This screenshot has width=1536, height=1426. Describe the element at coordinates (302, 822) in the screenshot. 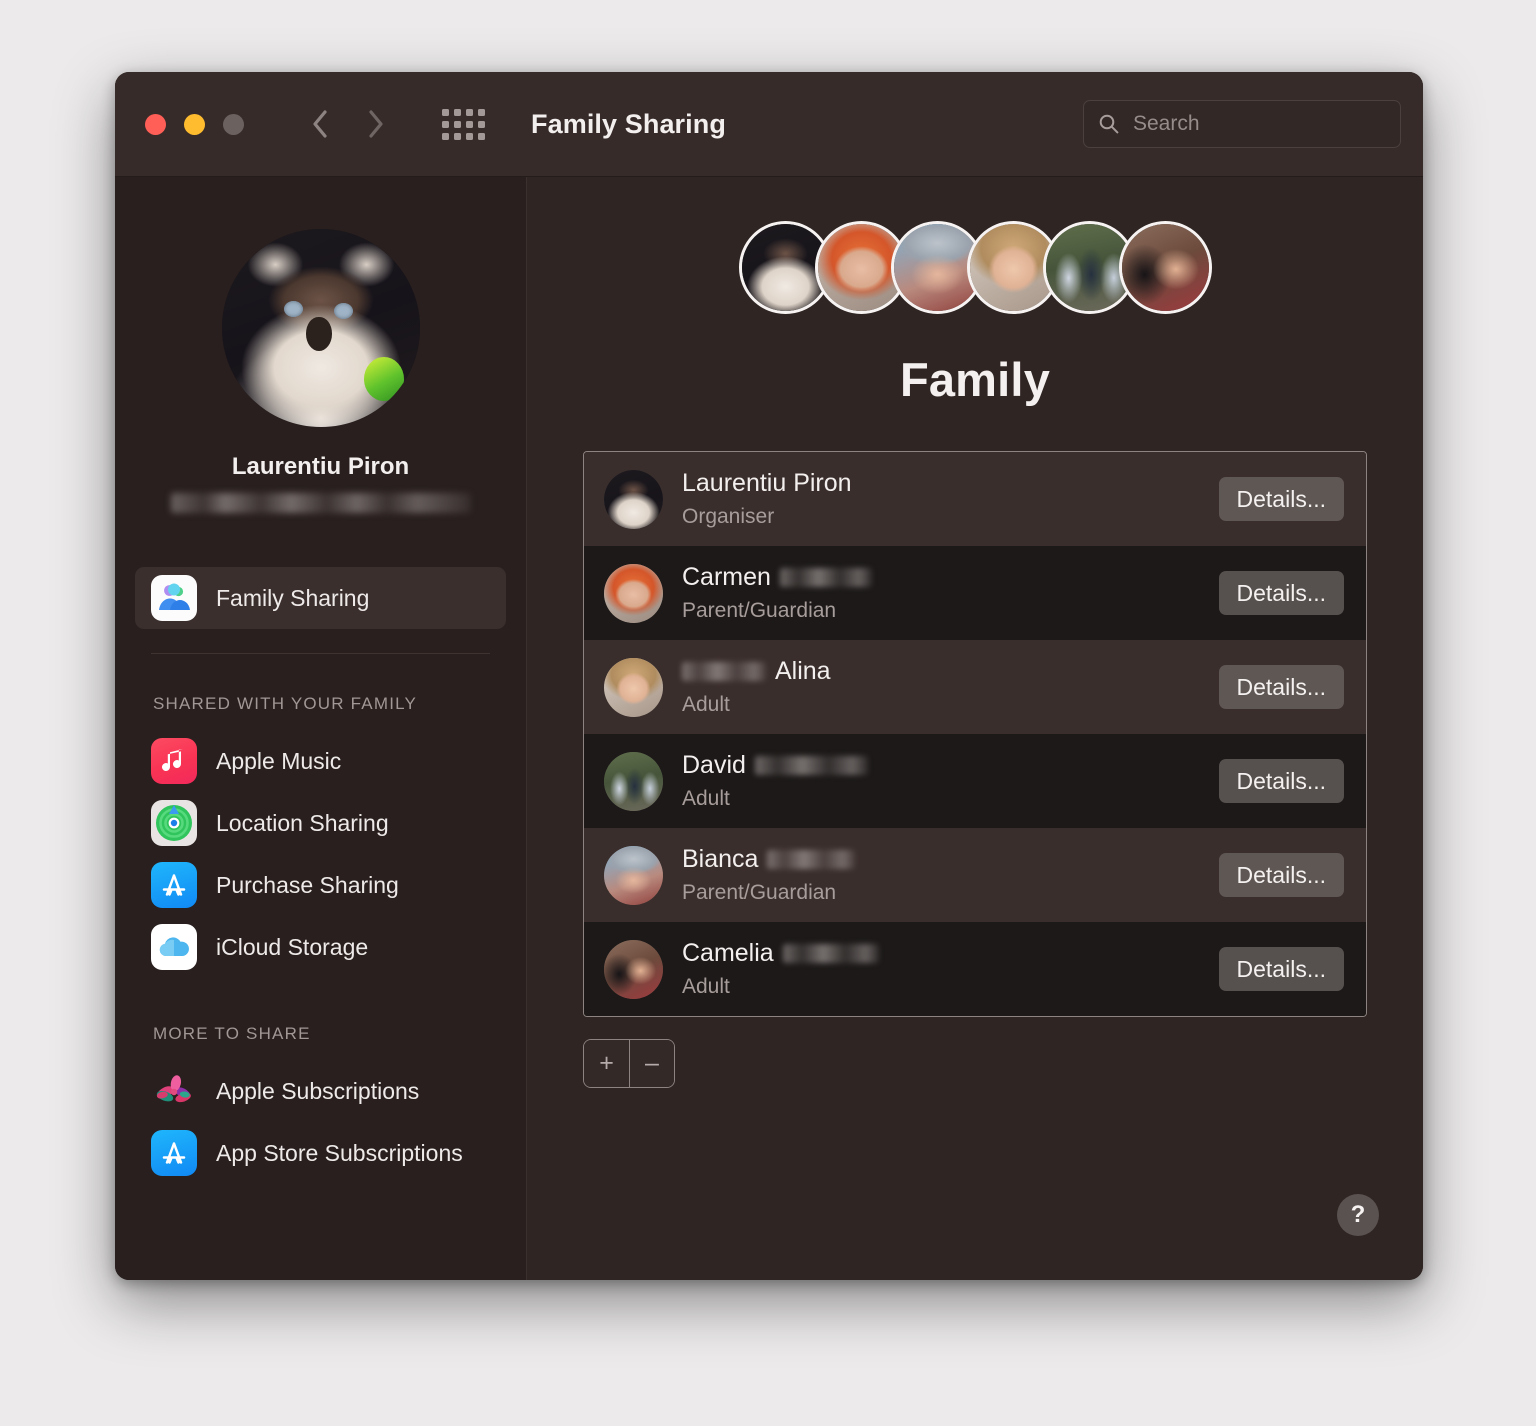

I see `sidebar-item-label: Location Sharing` at that location.